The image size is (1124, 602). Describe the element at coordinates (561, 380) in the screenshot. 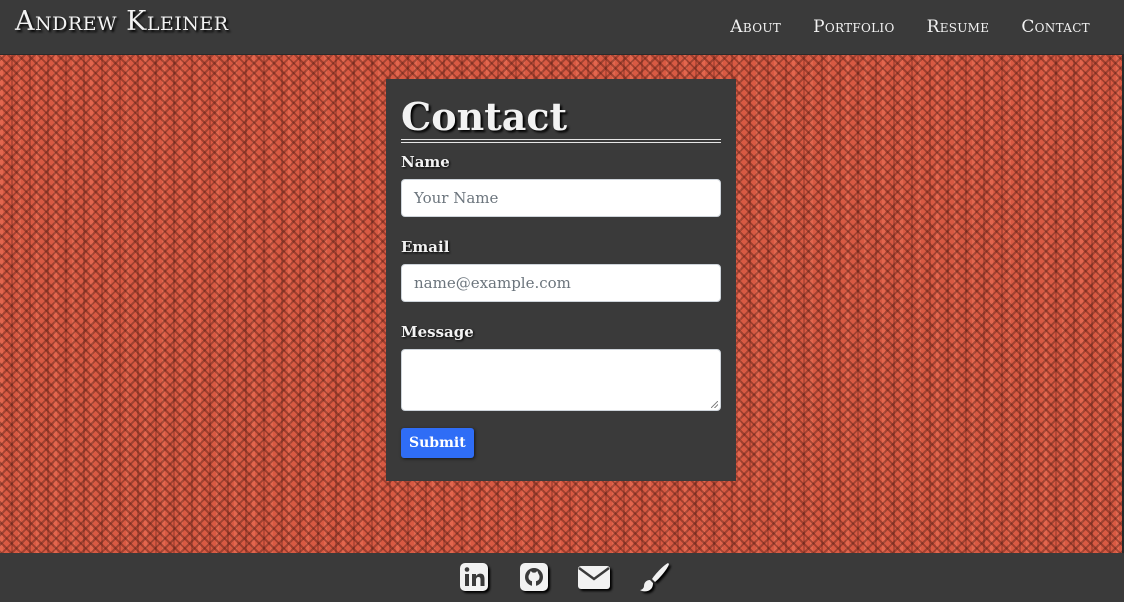

I see `message-textarea` at that location.